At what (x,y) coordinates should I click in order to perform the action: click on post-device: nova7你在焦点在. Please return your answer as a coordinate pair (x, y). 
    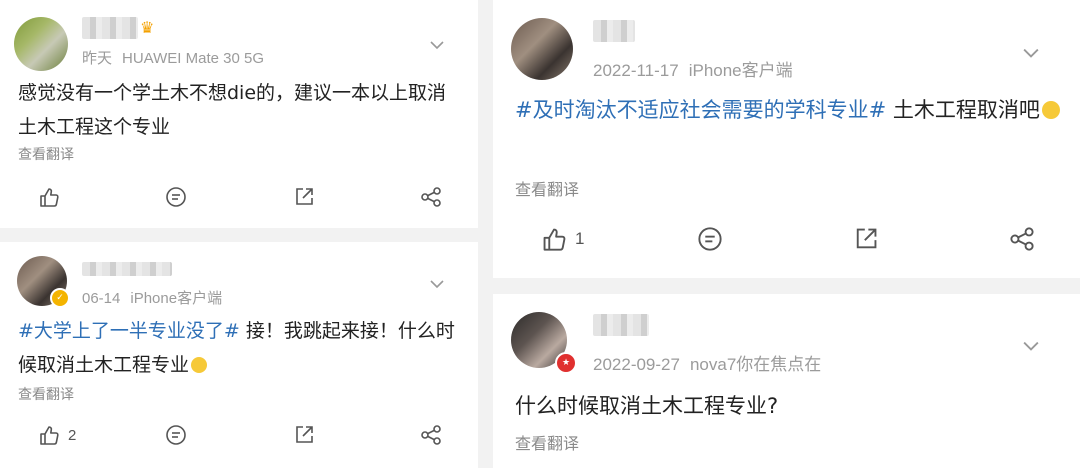
    Looking at the image, I should click on (755, 364).